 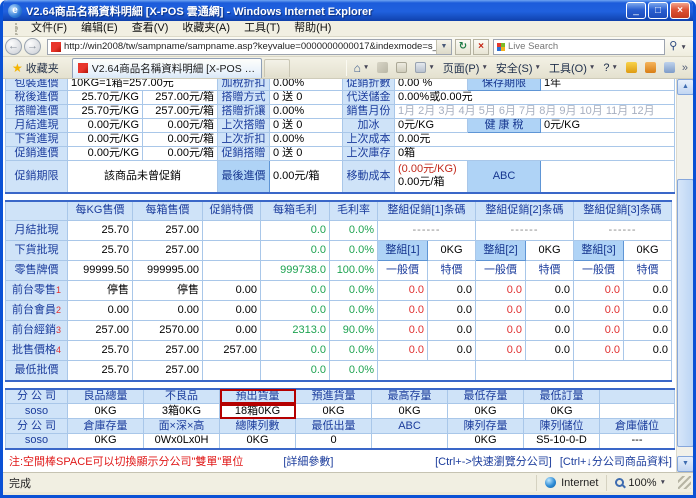 What do you see at coordinates (250, 46) in the screenshot?
I see `address-input` at bounding box center [250, 46].